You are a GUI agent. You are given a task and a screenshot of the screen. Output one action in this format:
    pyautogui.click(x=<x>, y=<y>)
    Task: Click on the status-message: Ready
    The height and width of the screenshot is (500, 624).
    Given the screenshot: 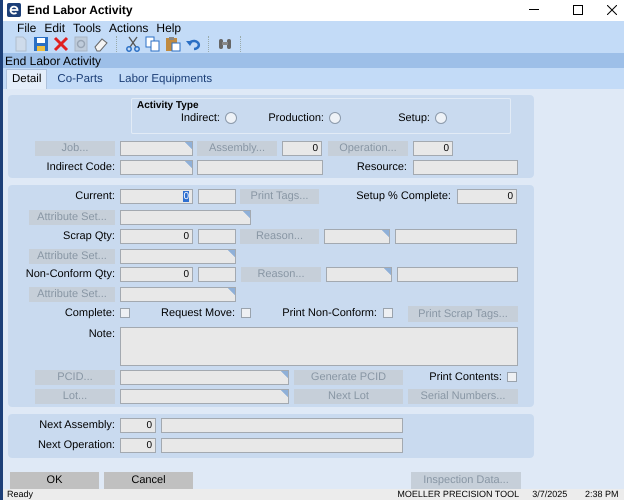 What is the action you would take?
    pyautogui.click(x=20, y=494)
    